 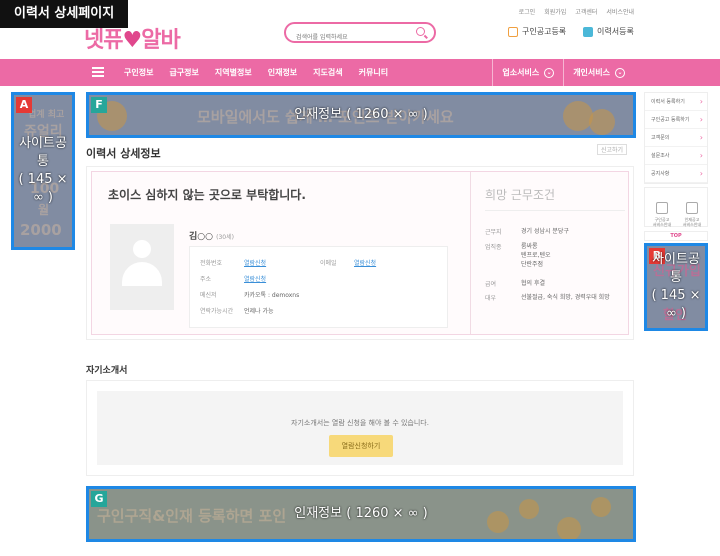 I want to click on personal-service-dropdown: 개인서비스 ⌄, so click(x=598, y=72).